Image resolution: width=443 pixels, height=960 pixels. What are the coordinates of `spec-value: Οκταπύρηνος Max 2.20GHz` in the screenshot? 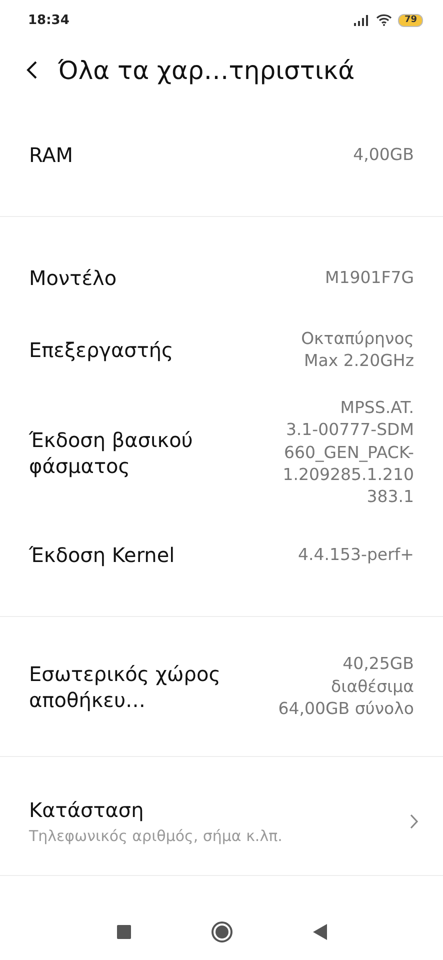 It's located at (357, 350).